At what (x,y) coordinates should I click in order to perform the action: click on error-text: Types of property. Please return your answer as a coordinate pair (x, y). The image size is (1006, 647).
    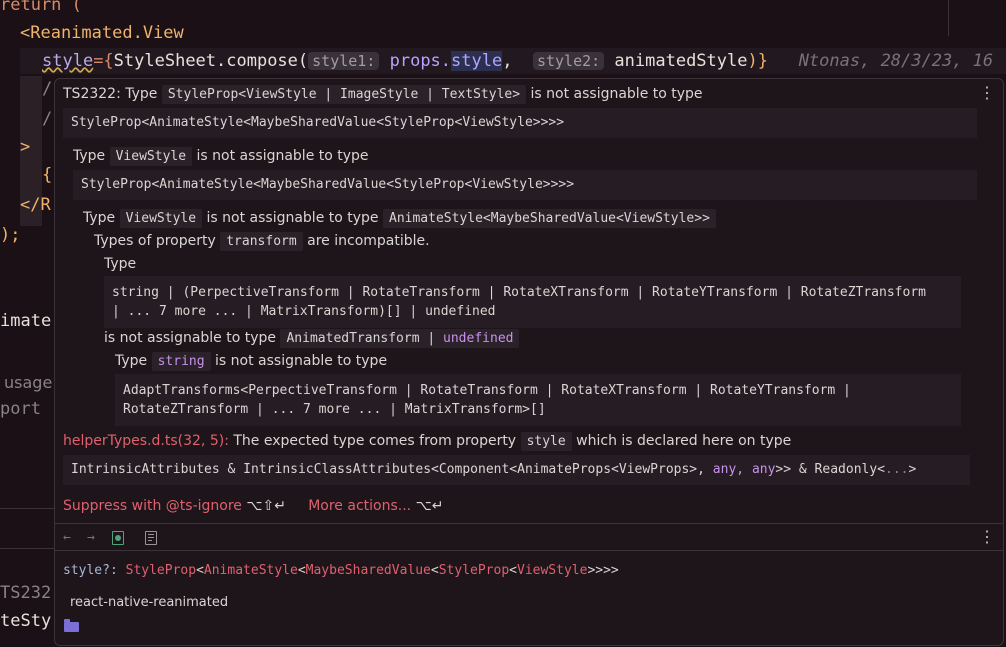
    Looking at the image, I should click on (155, 241).